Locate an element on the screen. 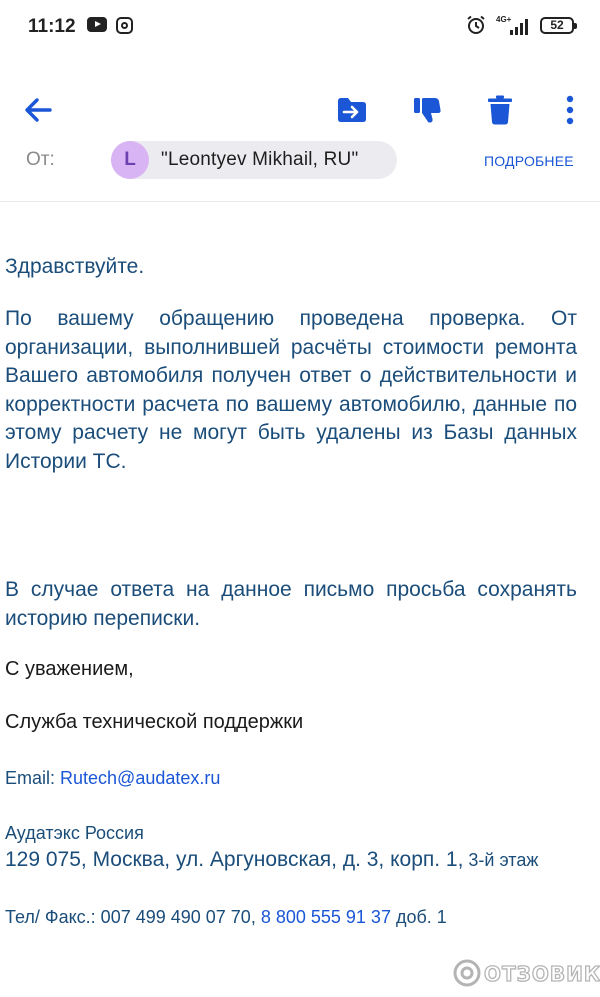  details-link: ПОДРОБНЕЕ is located at coordinates (529, 161).